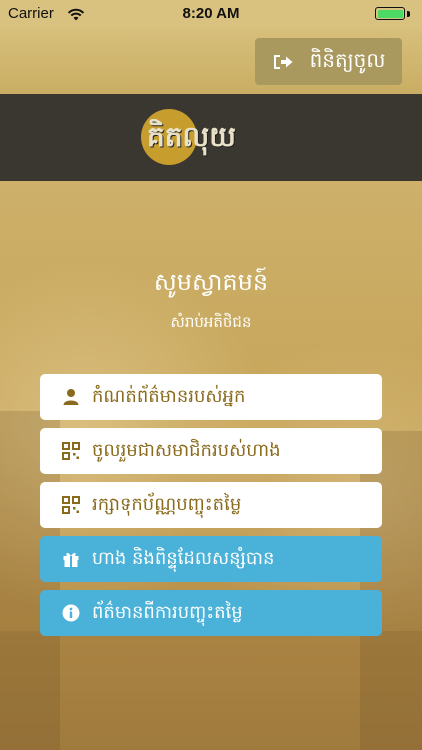 This screenshot has height=750, width=422. Describe the element at coordinates (71, 559) in the screenshot. I see `gift-icon` at that location.